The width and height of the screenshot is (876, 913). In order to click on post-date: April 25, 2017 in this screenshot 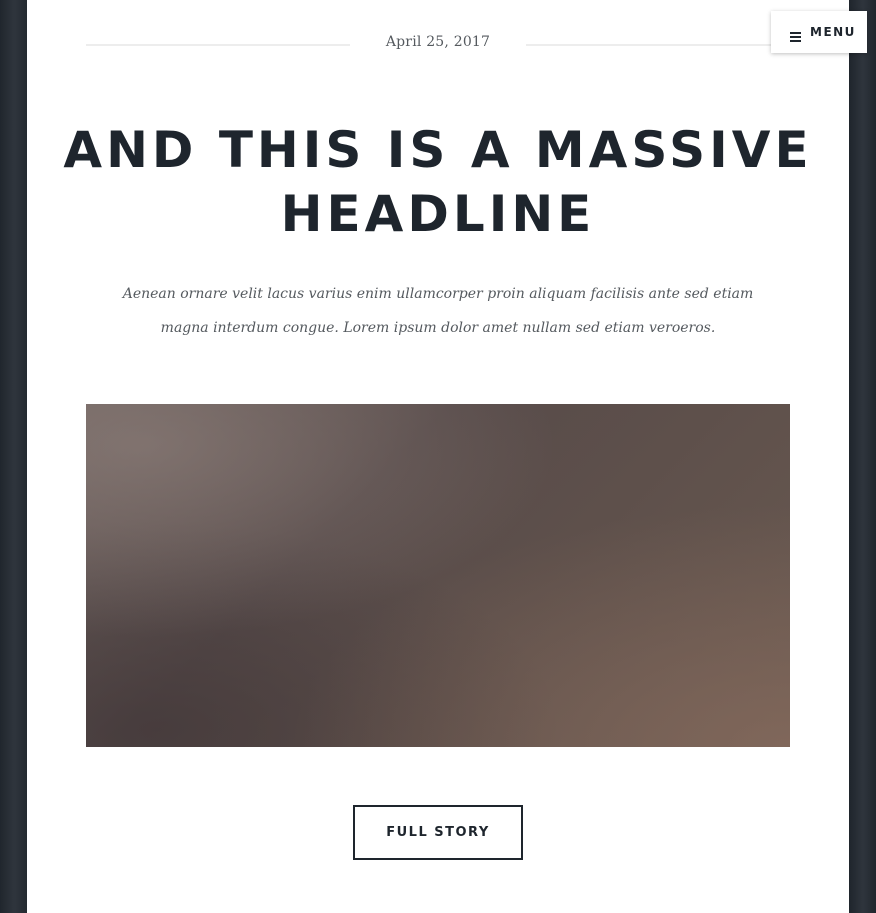, I will do `click(438, 42)`.